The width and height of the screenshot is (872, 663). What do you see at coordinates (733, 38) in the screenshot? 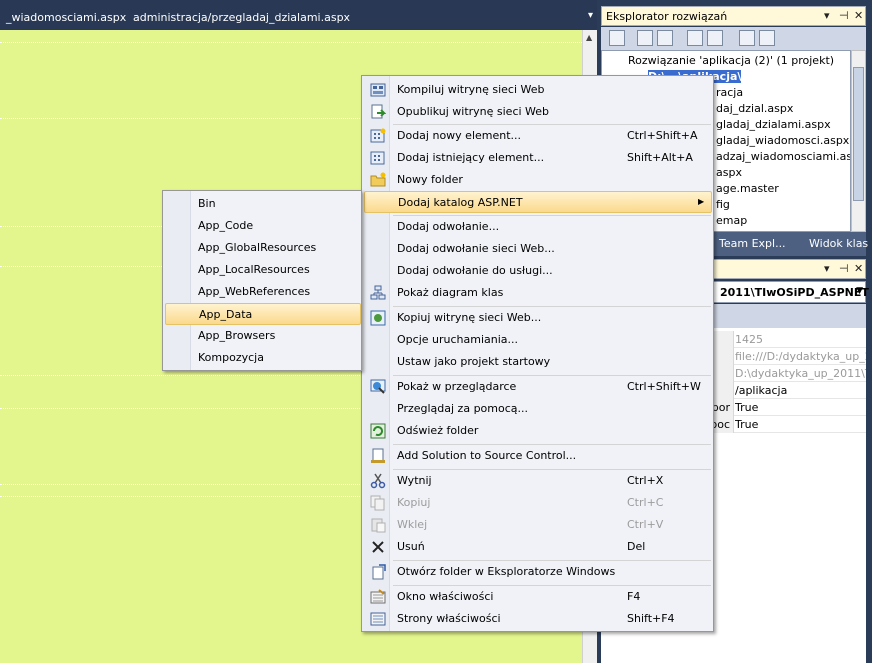
I see `solution-explorer-toolbar` at bounding box center [733, 38].